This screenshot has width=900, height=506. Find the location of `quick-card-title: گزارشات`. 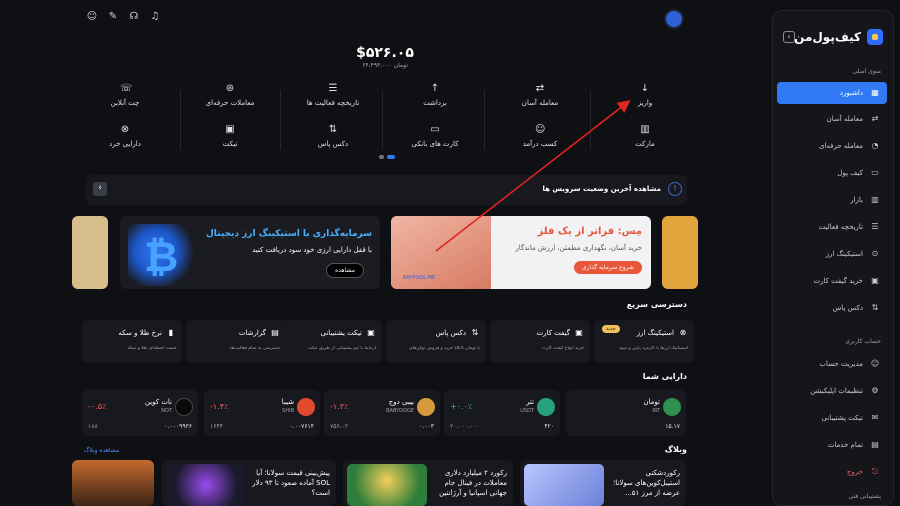

quick-card-title: گزارشات is located at coordinates (252, 333).